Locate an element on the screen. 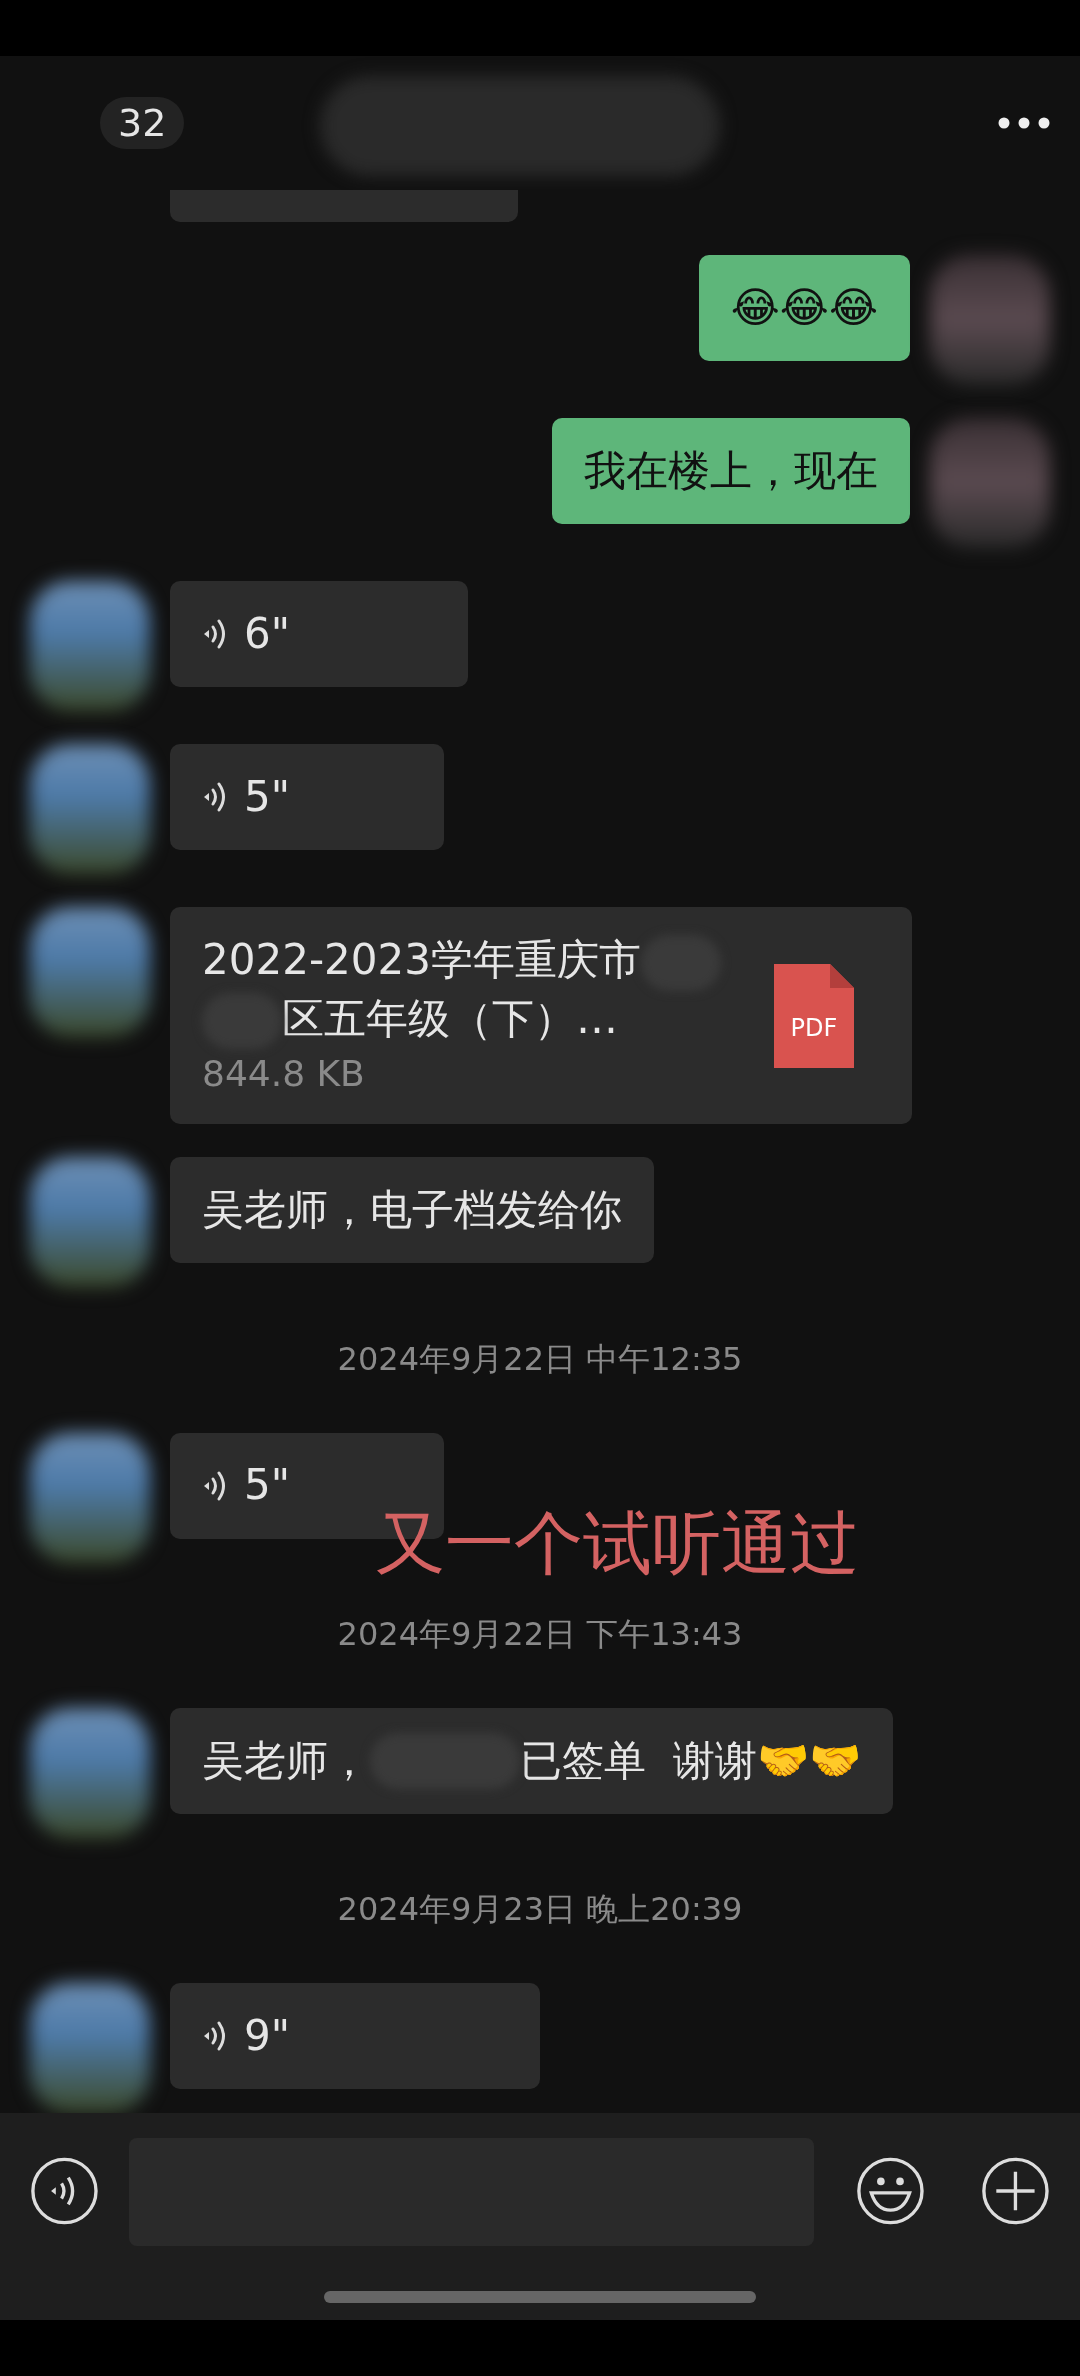 The image size is (1080, 2376). message-text: 吴老师，电子档发给你 is located at coordinates (412, 1210).